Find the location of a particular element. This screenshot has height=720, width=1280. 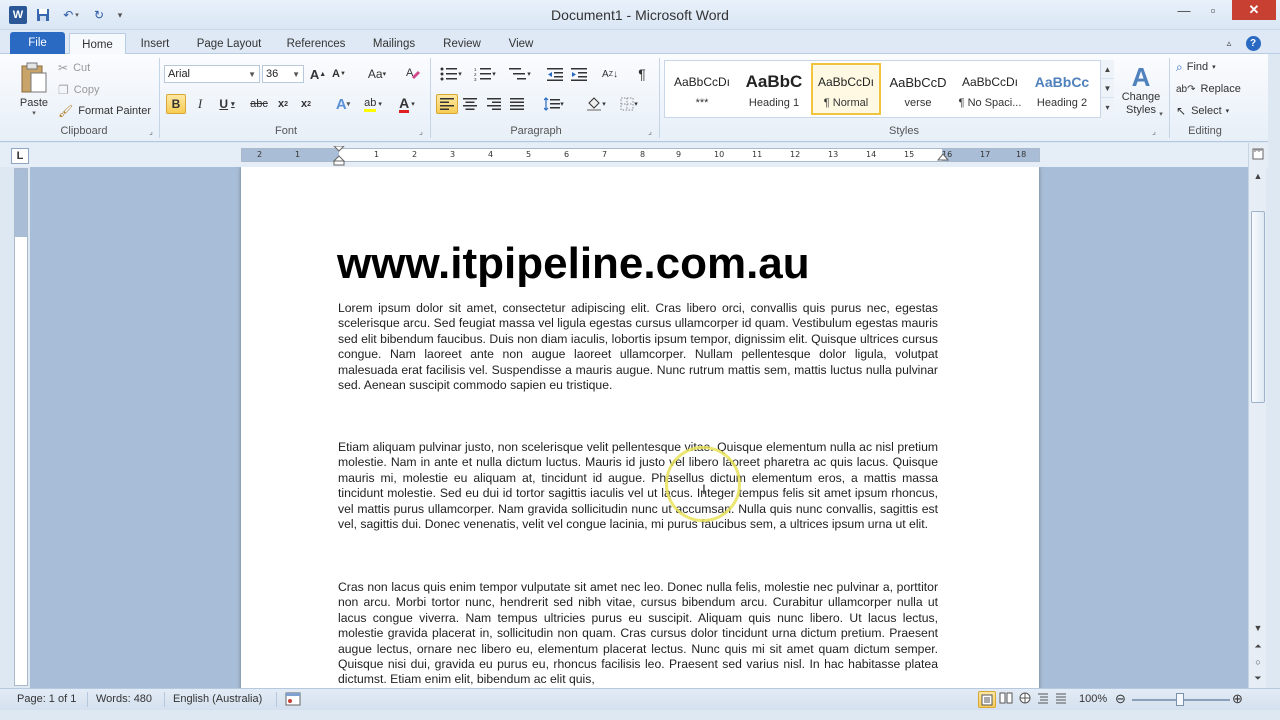

paste-button: Paste ▾ is located at coordinates (34, 89).